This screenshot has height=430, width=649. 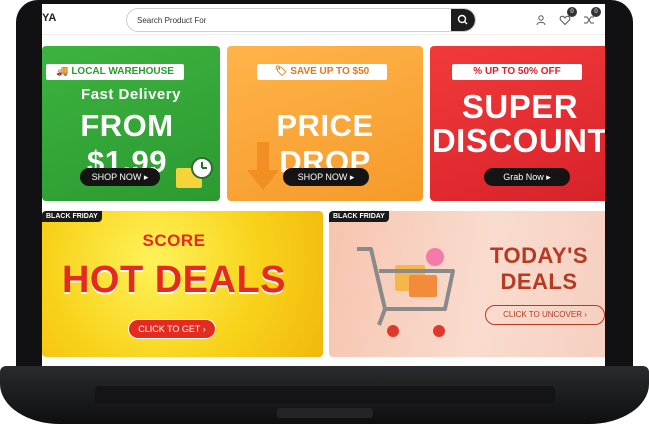 What do you see at coordinates (518, 140) in the screenshot?
I see `discount-headline: DISCOUNT` at bounding box center [518, 140].